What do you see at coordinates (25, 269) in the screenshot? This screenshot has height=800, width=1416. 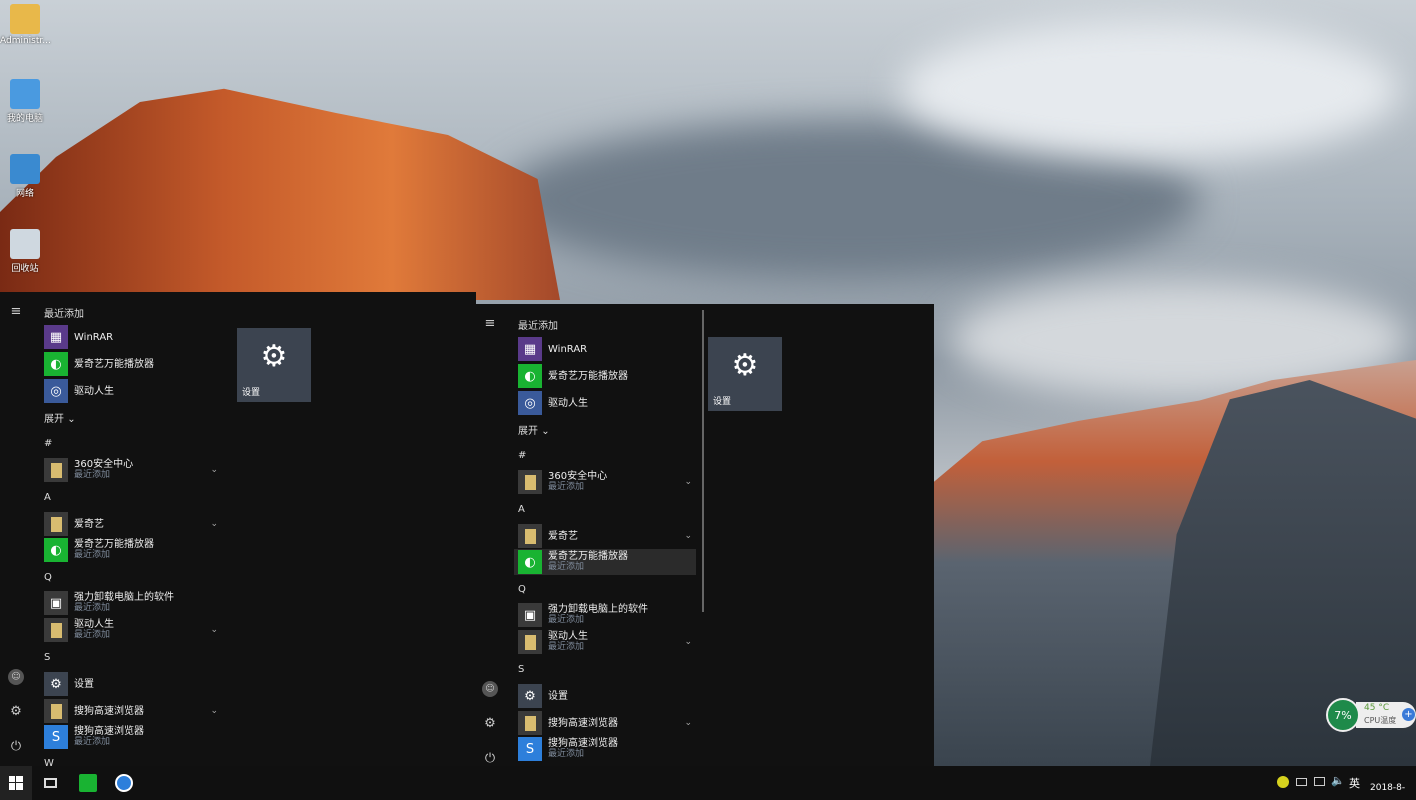 I see `desktop-icon-label: 回收站` at bounding box center [25, 269].